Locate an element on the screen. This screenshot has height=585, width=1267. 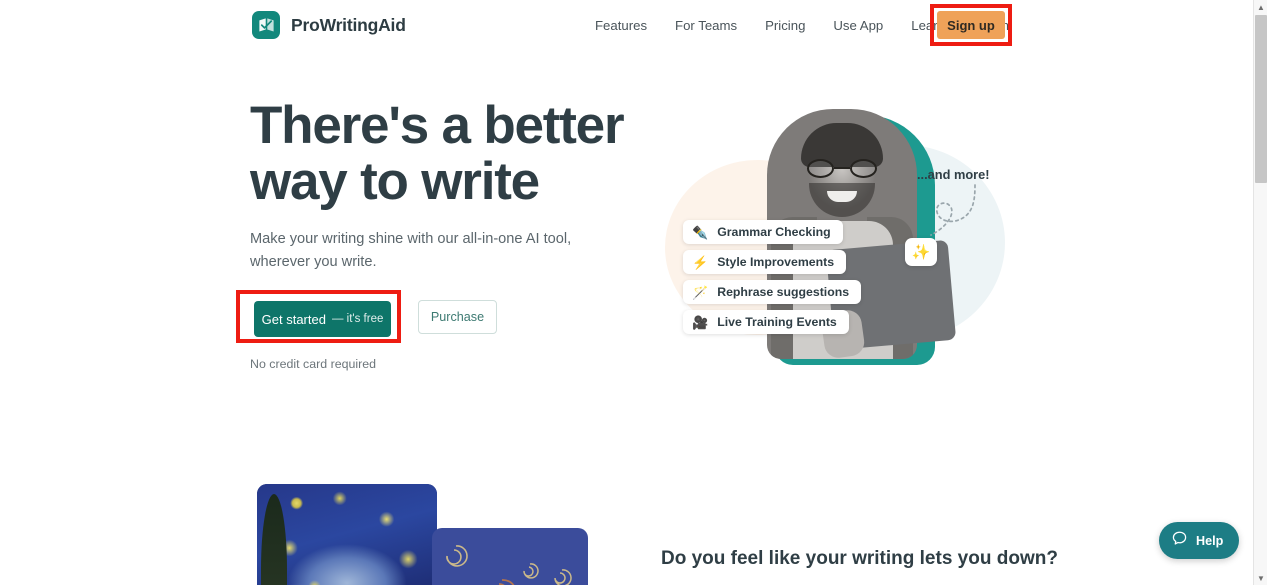
purchase-button: Purchase is located at coordinates (457, 316).